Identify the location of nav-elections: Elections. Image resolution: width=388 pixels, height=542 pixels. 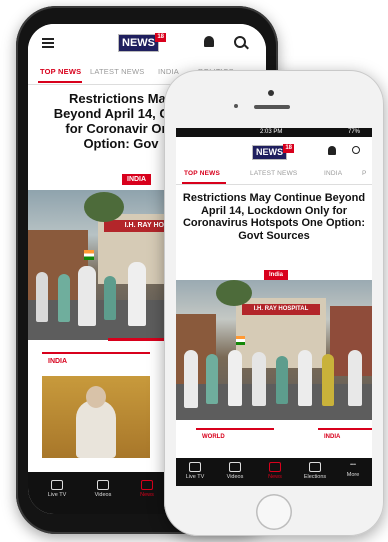
(315, 471).